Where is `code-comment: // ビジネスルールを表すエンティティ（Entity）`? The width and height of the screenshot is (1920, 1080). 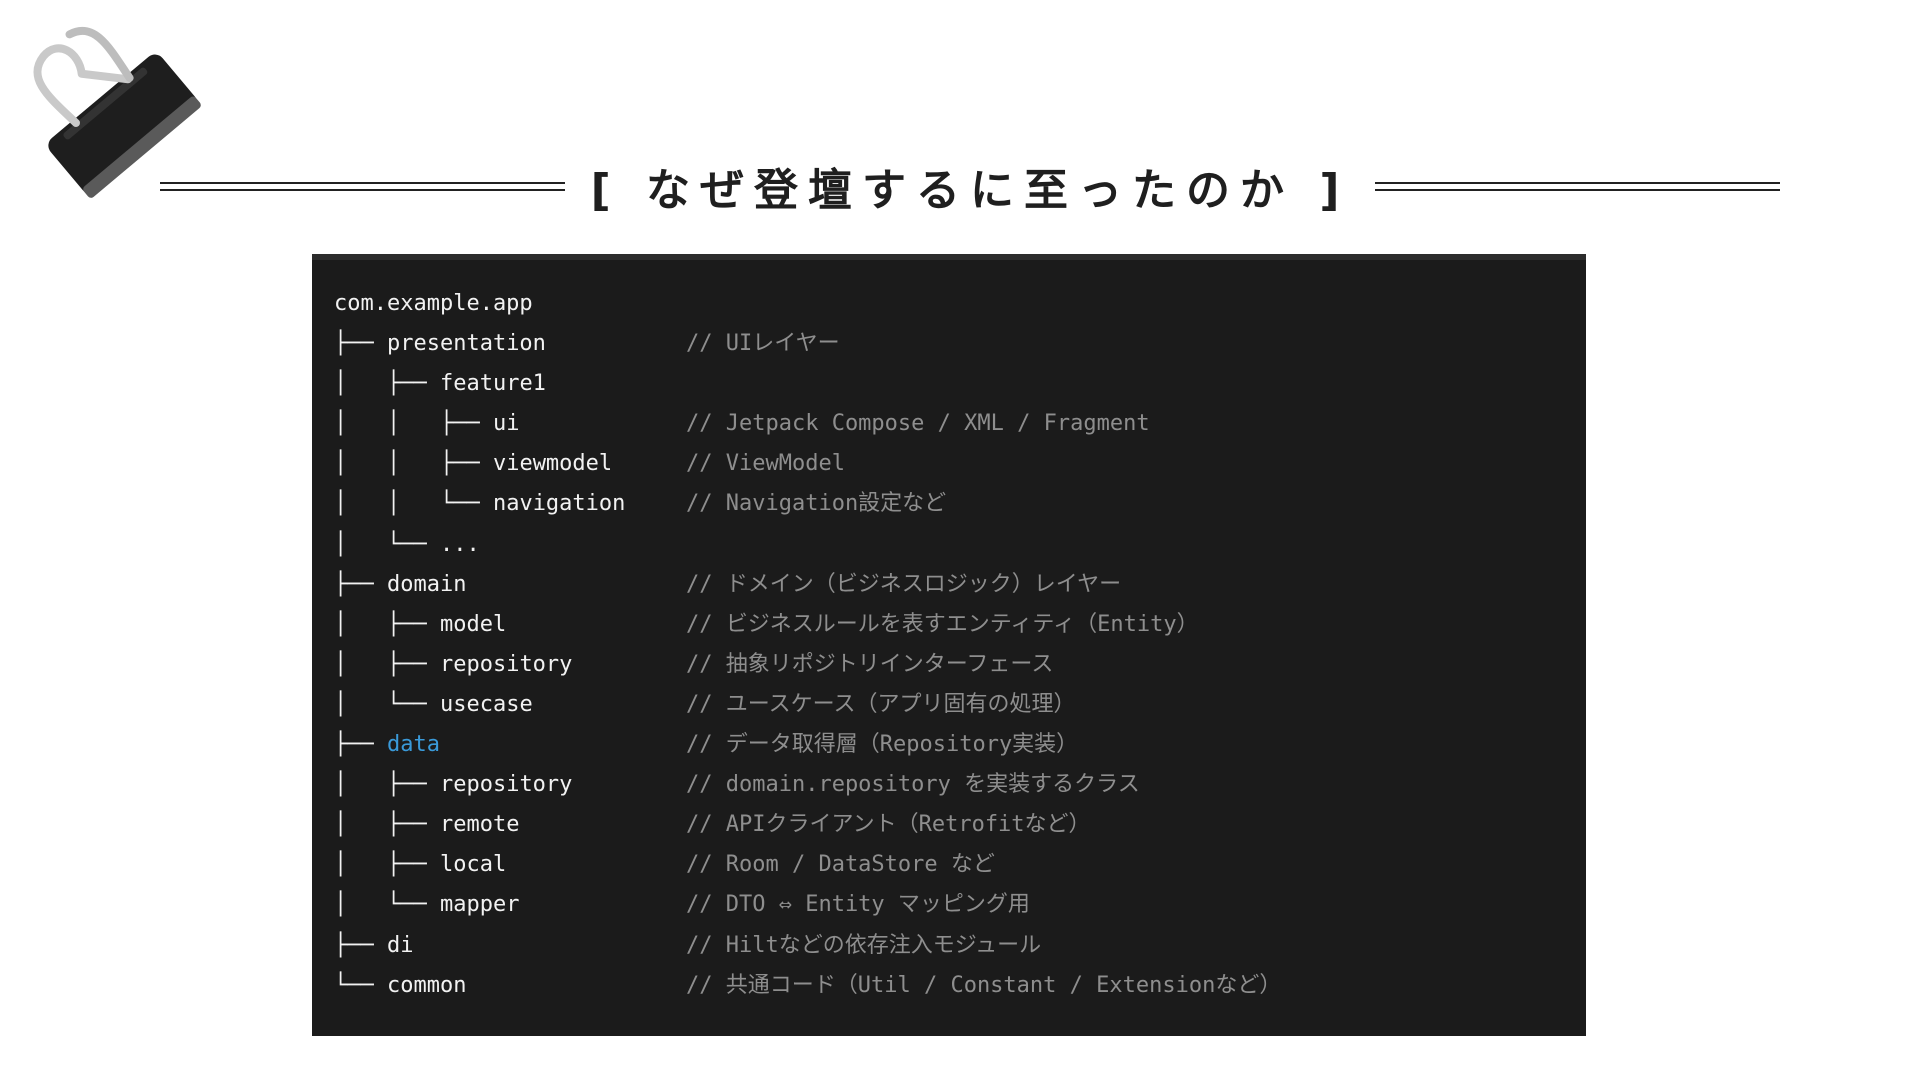 code-comment: // ビジネスルールを表すエンティティ（Entity） is located at coordinates (942, 624).